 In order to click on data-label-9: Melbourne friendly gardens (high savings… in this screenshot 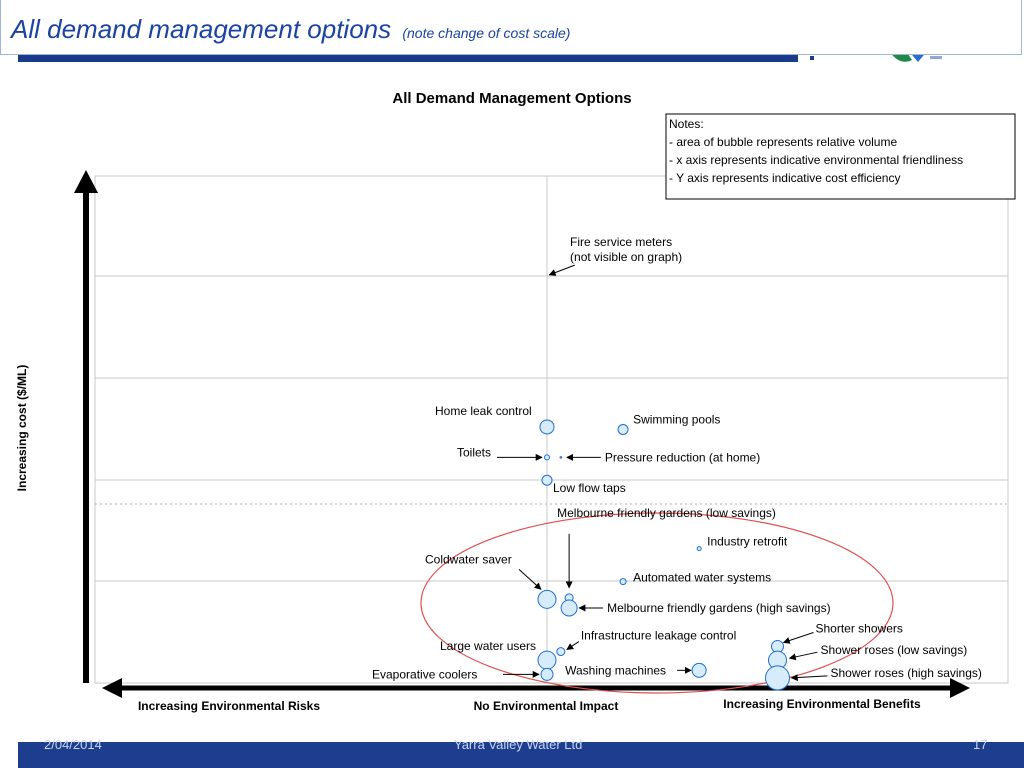, I will do `click(718, 608)`.